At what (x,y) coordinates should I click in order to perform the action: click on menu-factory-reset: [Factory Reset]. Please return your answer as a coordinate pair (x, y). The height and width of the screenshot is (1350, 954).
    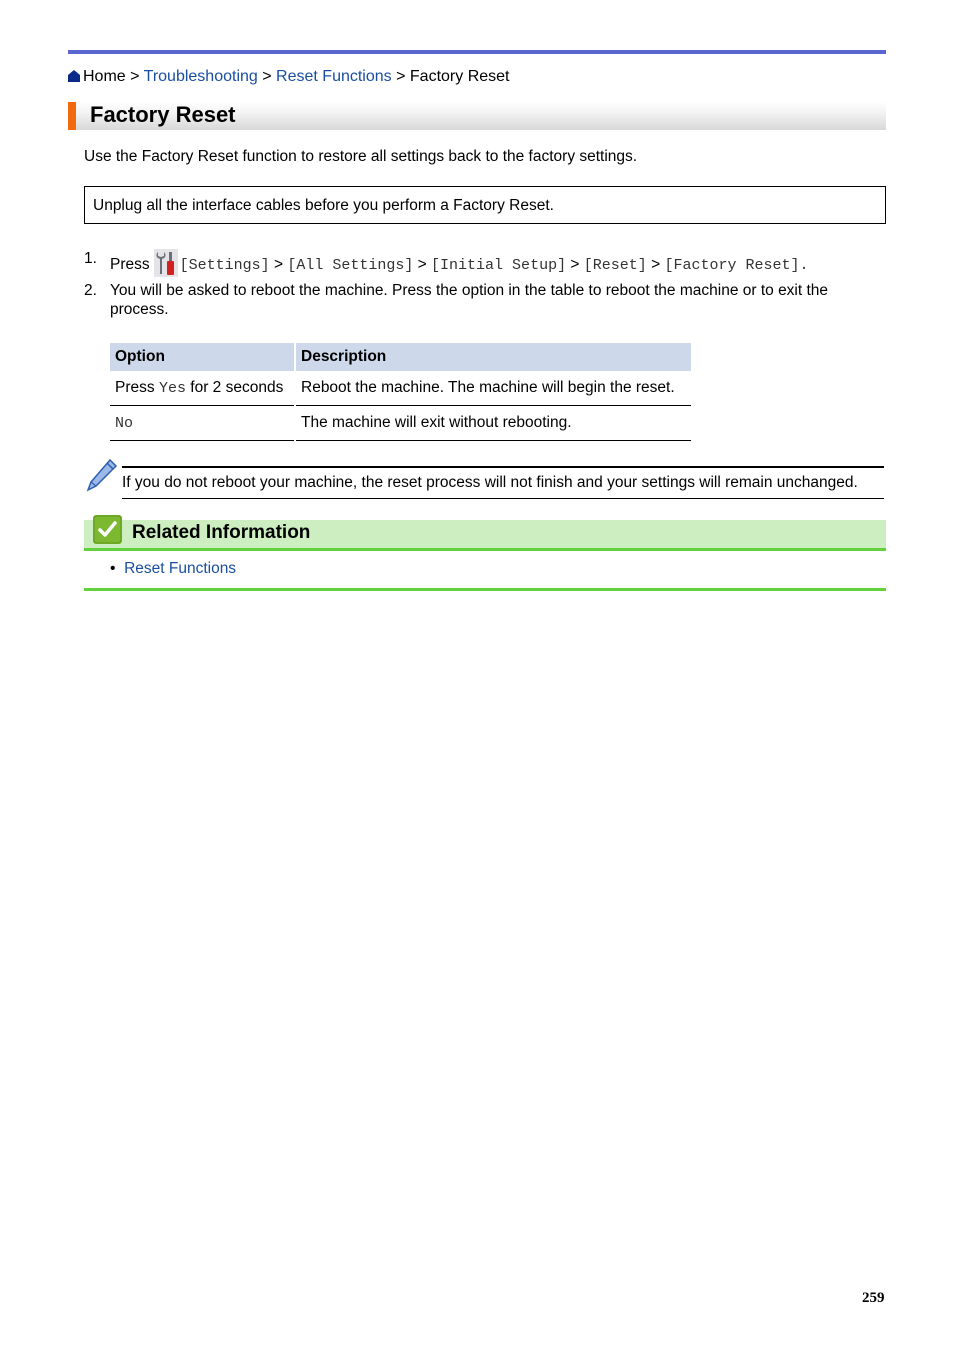
    Looking at the image, I should click on (732, 265).